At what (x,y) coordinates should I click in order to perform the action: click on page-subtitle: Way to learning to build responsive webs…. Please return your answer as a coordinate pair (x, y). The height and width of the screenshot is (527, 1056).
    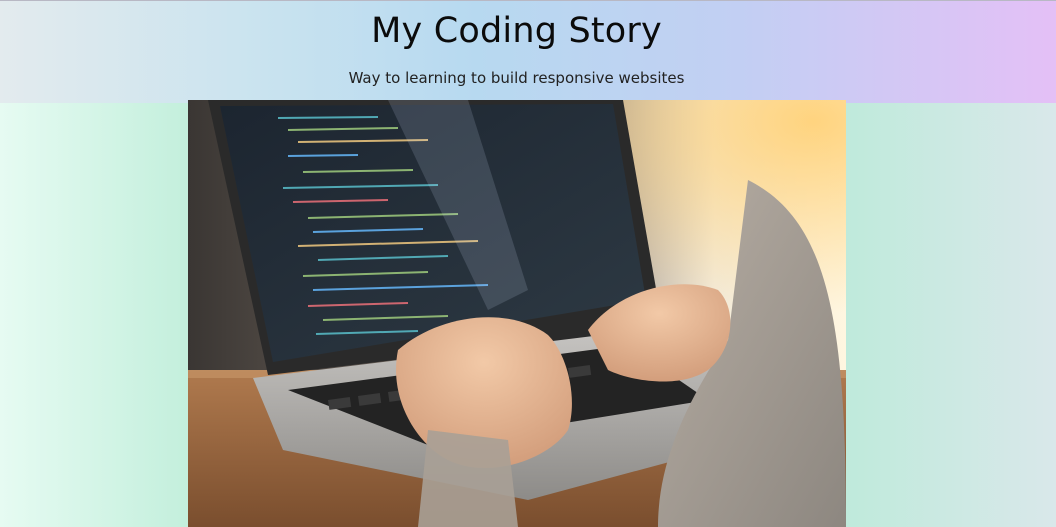
    Looking at the image, I should click on (516, 78).